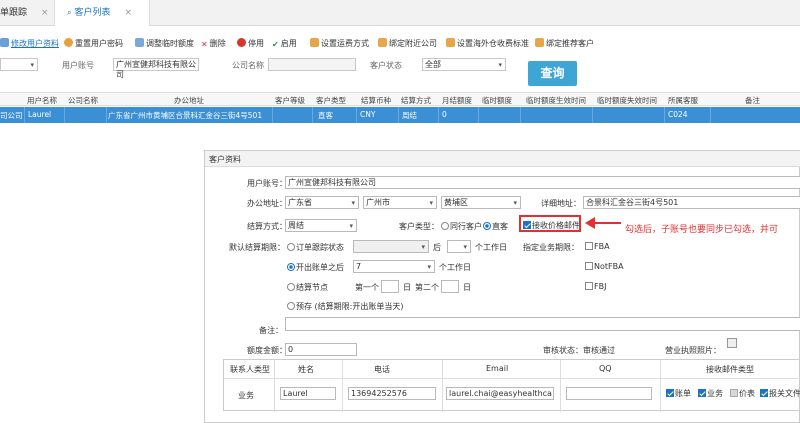 The width and height of the screenshot is (800, 423). Describe the element at coordinates (450, 286) in the screenshot. I see `second-day-input` at that location.